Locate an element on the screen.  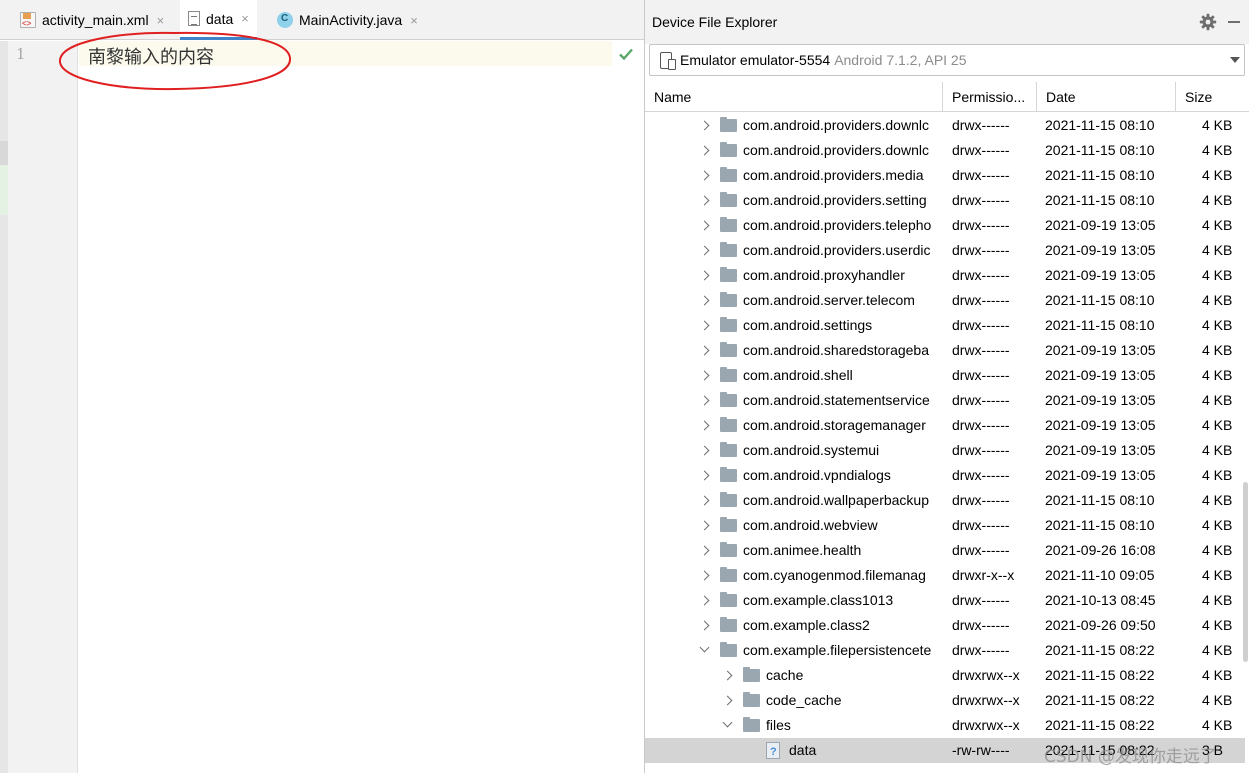
file-permissions: -rw-rw---- is located at coordinates (981, 750).